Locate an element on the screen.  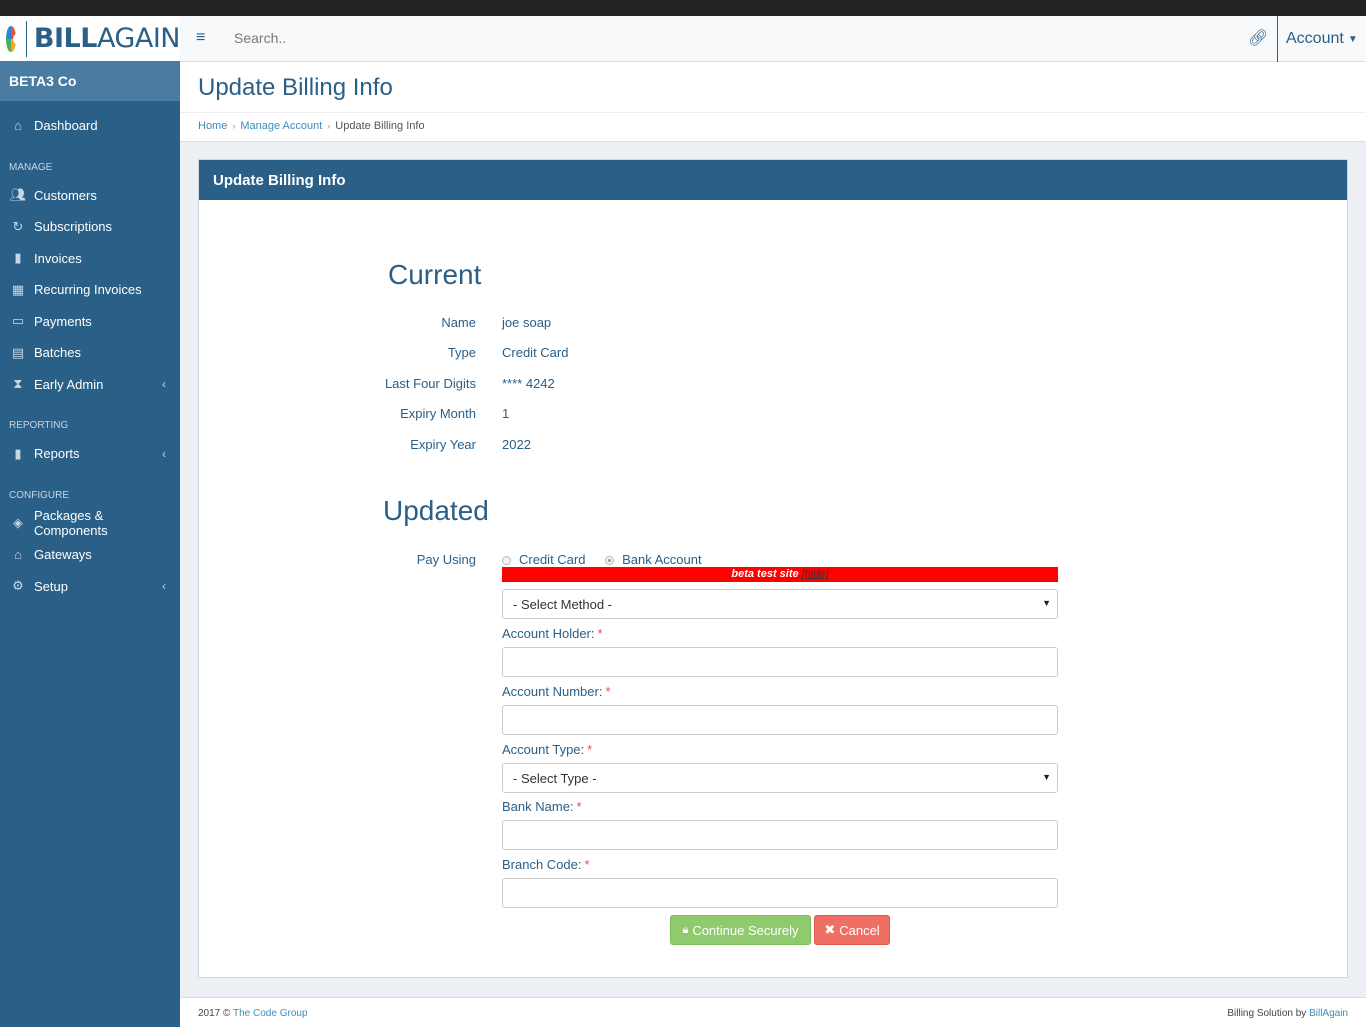
menu-icon: ≡ is located at coordinates (200, 38).